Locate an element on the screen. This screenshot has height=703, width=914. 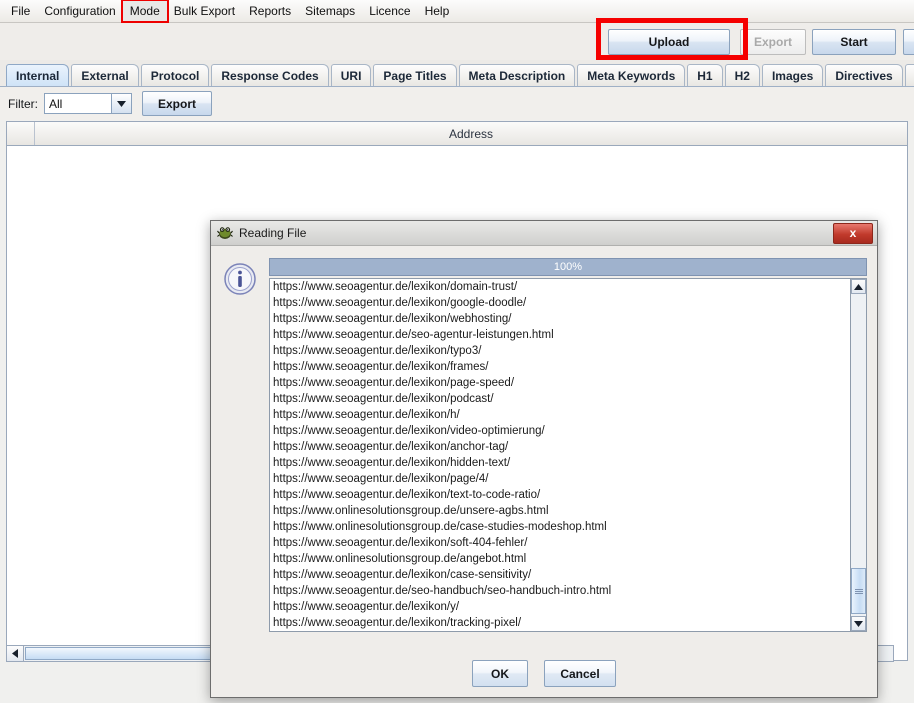
table-header-row: Address is located at coordinates (457, 134).